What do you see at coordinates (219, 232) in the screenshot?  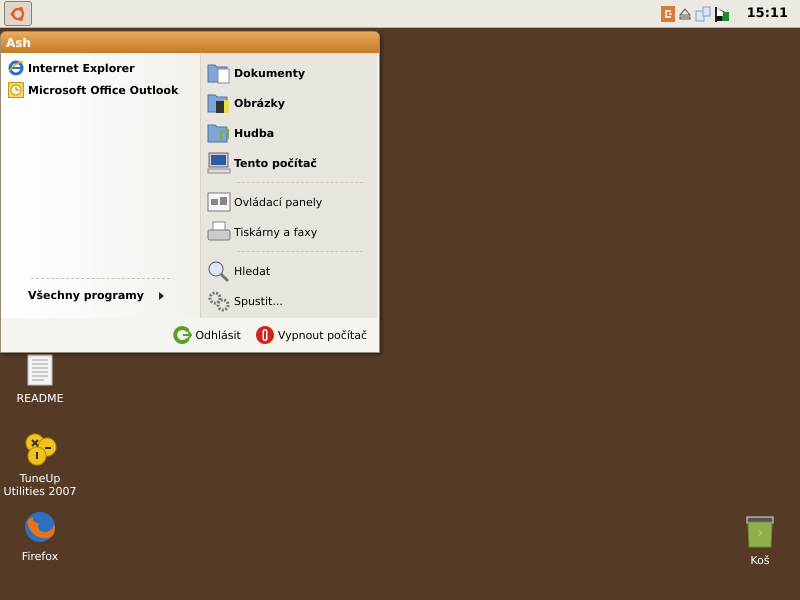 I see `printer-icon` at bounding box center [219, 232].